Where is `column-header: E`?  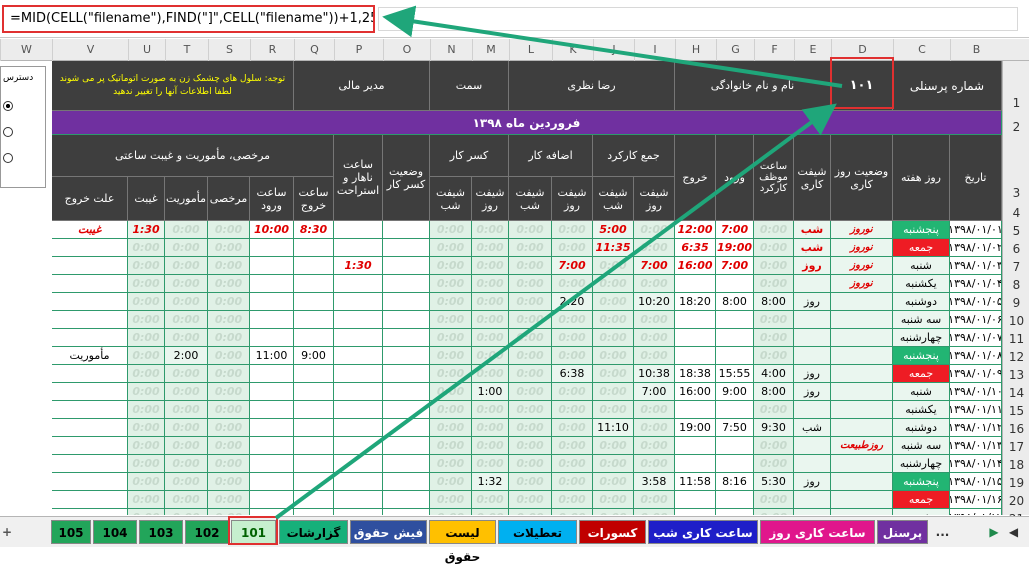 column-header: E is located at coordinates (812, 50).